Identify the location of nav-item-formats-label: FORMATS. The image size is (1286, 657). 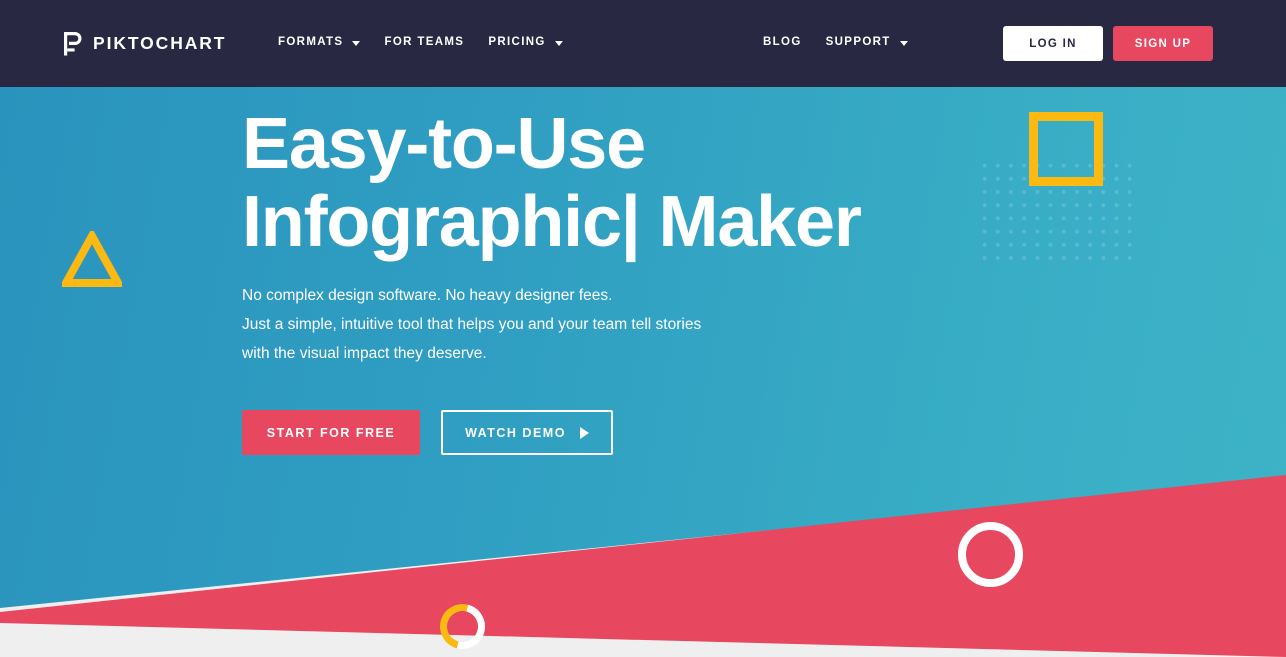
(311, 42).